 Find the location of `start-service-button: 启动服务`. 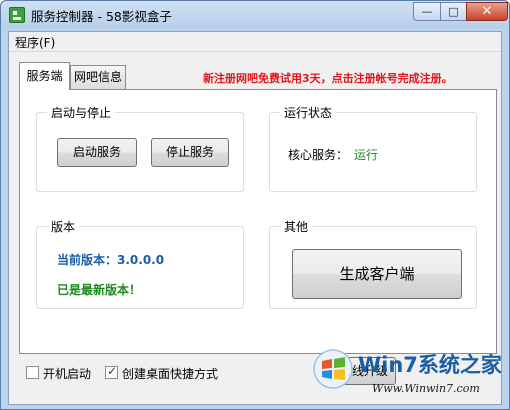

start-service-button: 启动服务 is located at coordinates (97, 152).